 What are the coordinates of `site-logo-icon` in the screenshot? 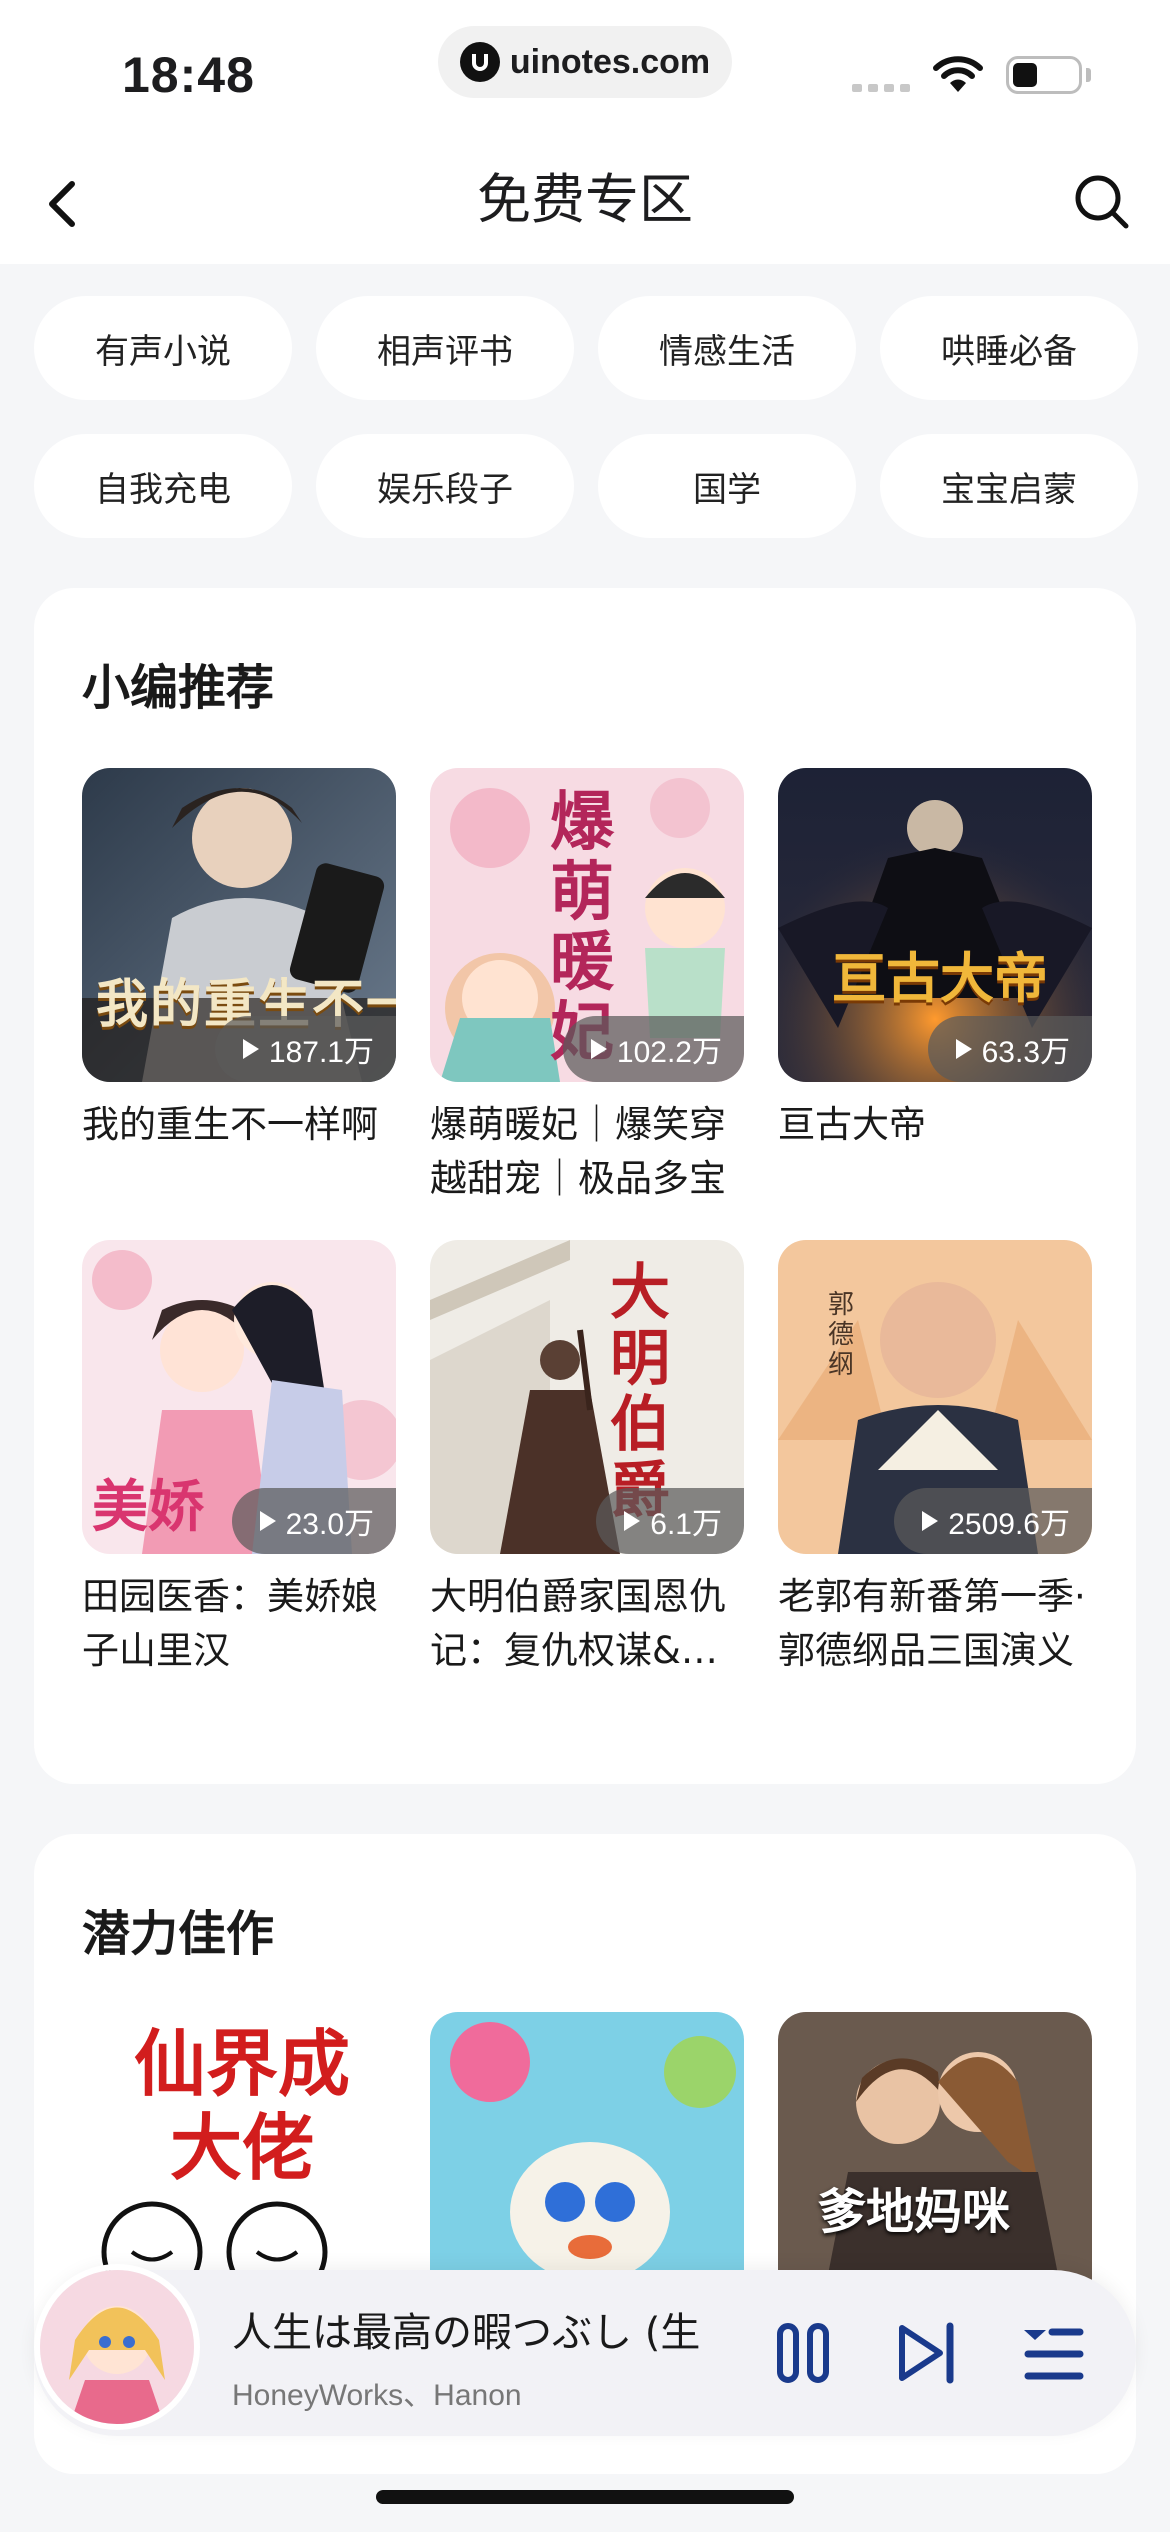 It's located at (479, 62).